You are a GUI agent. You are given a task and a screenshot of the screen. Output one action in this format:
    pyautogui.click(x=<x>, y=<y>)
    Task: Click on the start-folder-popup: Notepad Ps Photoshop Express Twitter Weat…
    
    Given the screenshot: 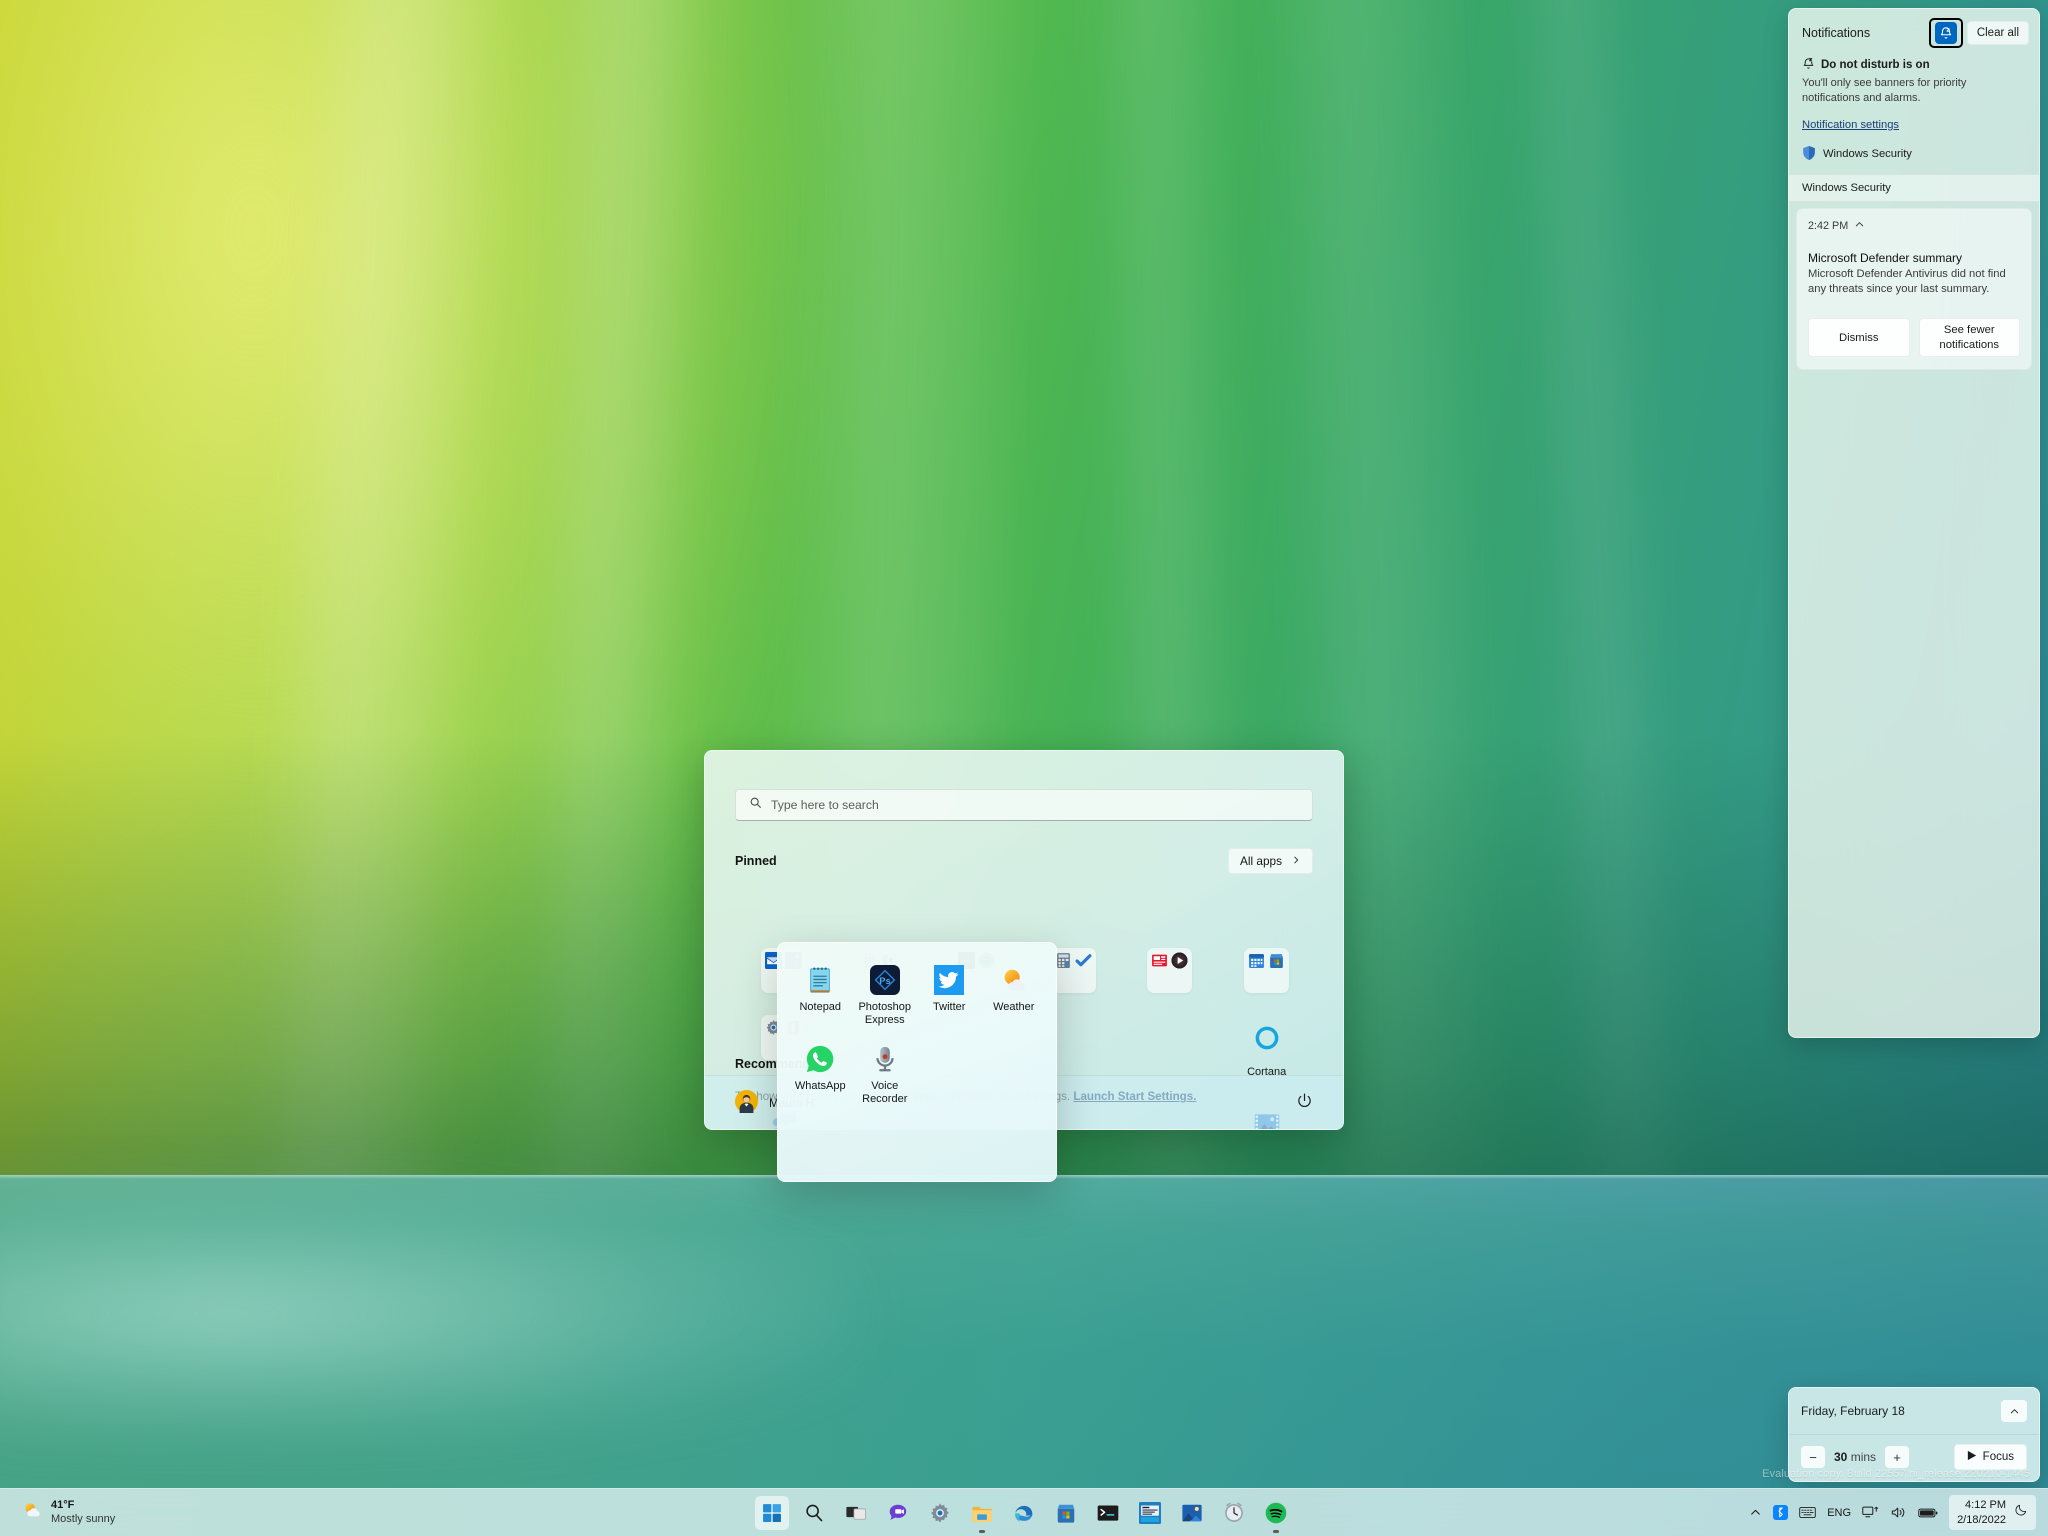 What is the action you would take?
    pyautogui.click(x=917, y=1062)
    